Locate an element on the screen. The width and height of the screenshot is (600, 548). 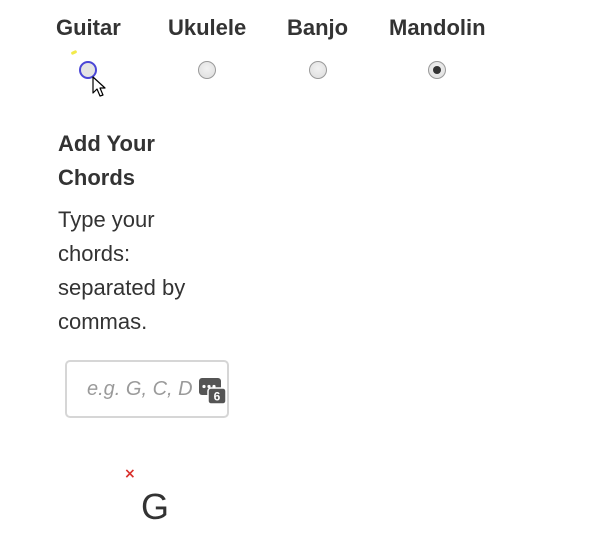
chords-heading: Add Your Chords is located at coordinates (106, 160).